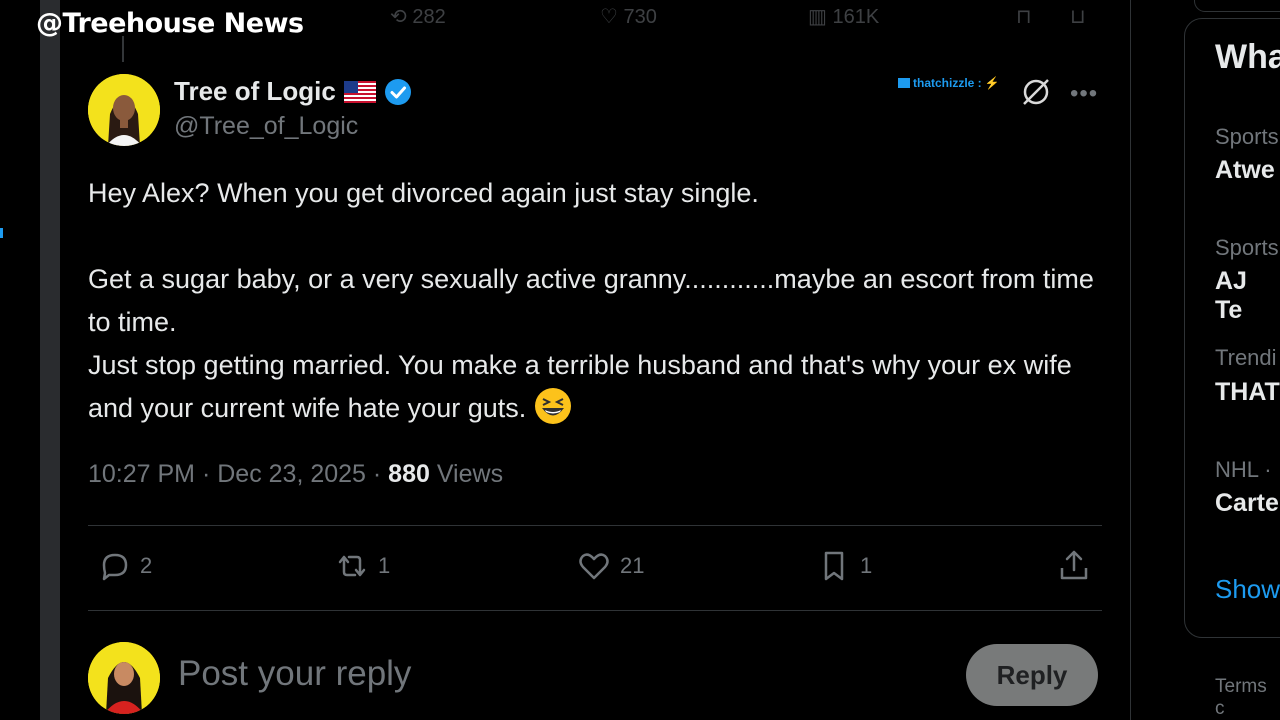  Describe the element at coordinates (856, 17) in the screenshot. I see `ghost-views-count: 161K` at that location.